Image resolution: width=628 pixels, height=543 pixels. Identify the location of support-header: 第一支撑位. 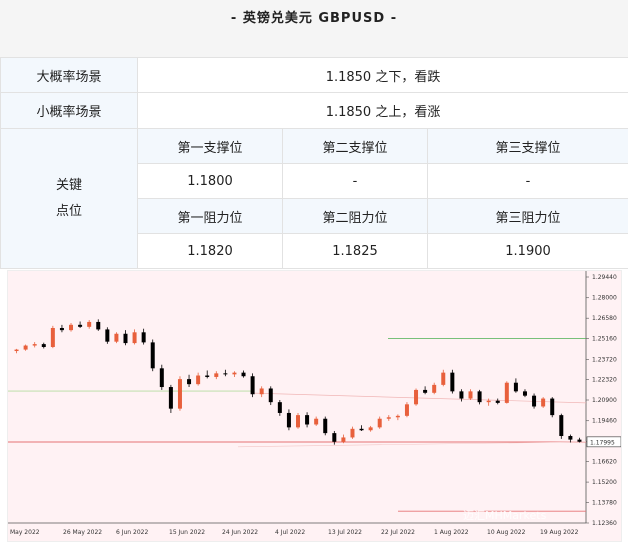
(210, 146).